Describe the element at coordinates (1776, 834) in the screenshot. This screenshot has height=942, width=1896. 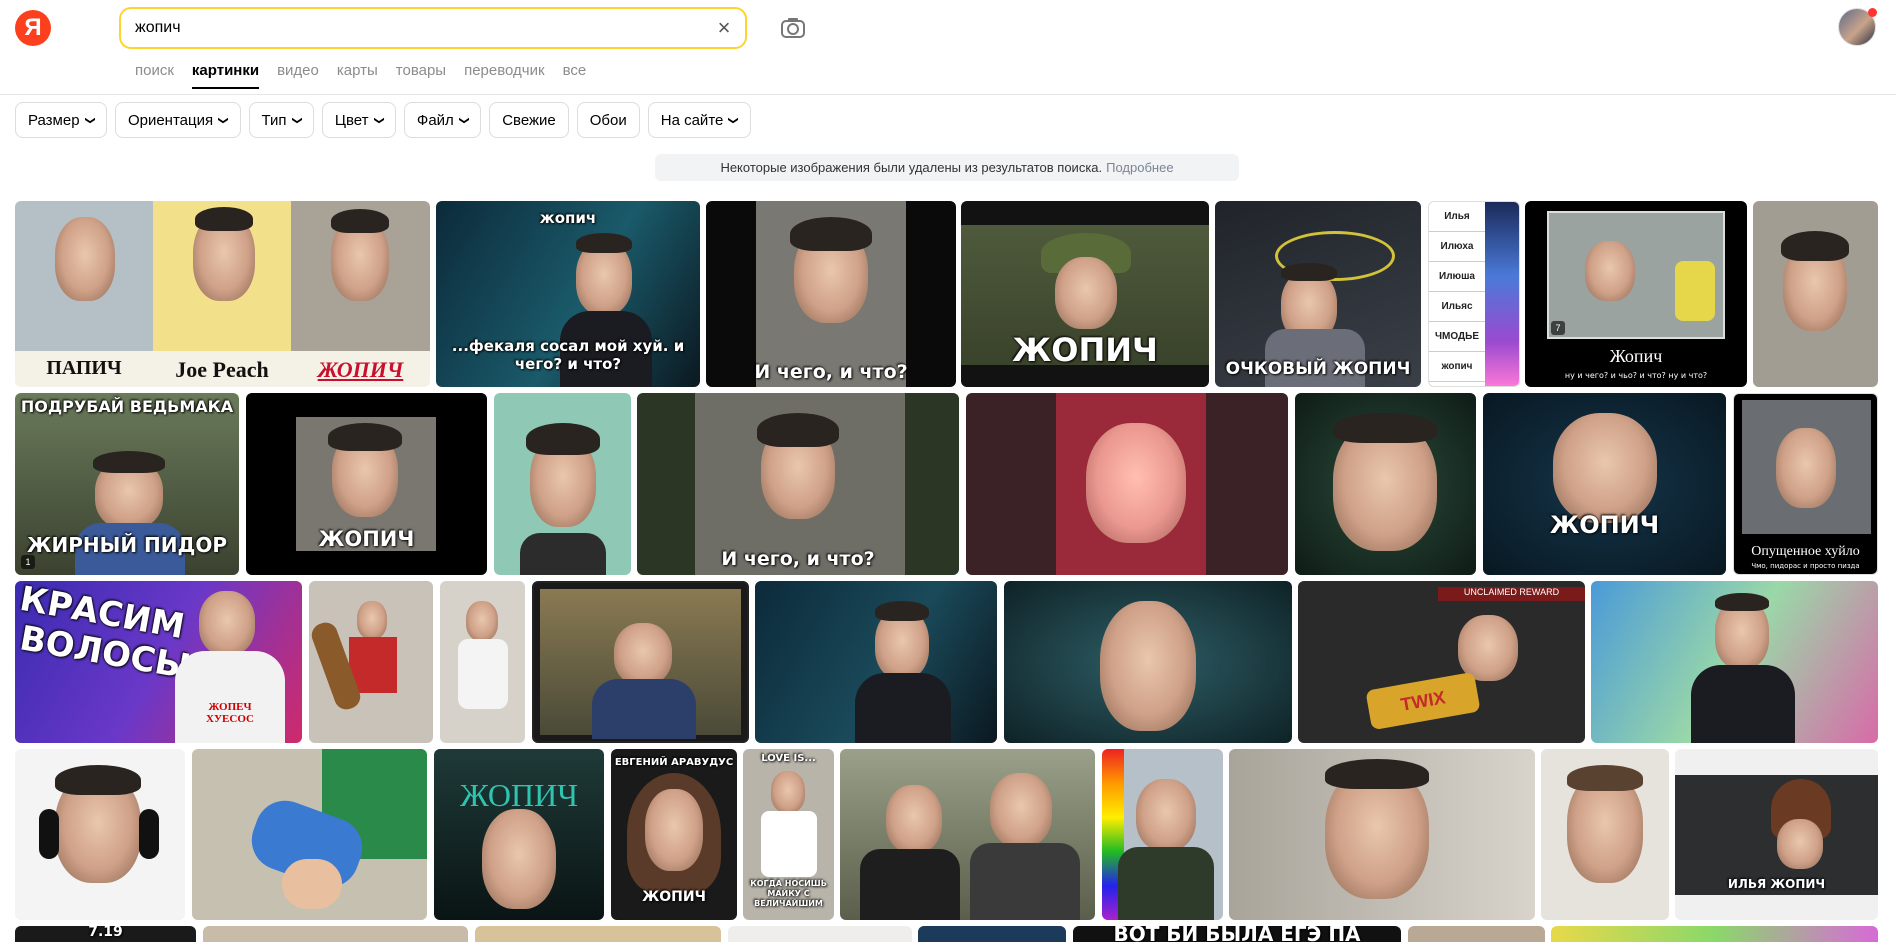
I see `image-result: ИЛЬЯ ЖОПИЧ` at that location.